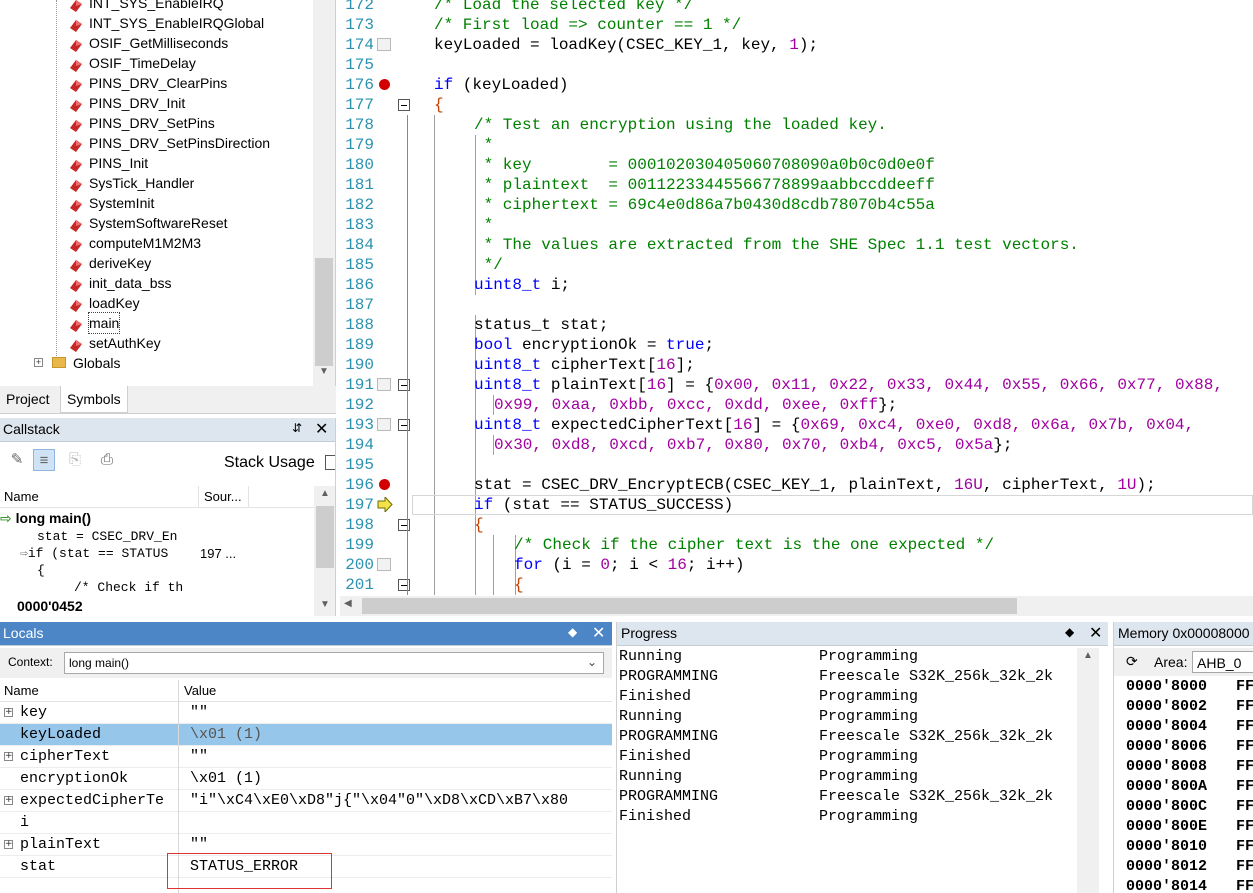  What do you see at coordinates (325, 537) in the screenshot?
I see `scroll-thumb` at bounding box center [325, 537].